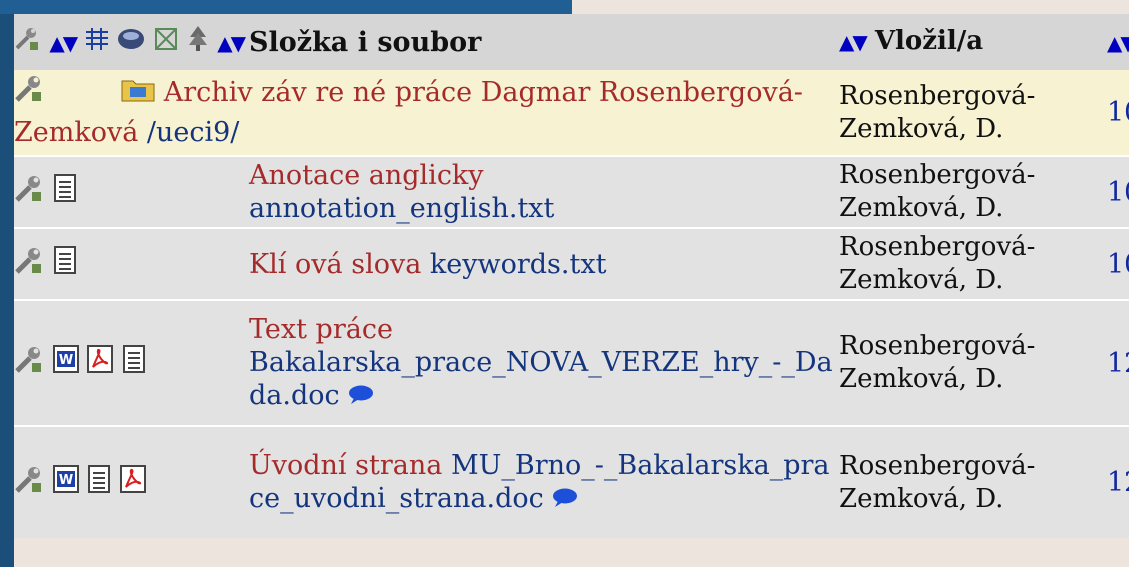 The width and height of the screenshot is (1129, 567). I want to click on file-label: Anotace anglicky, so click(366, 175).